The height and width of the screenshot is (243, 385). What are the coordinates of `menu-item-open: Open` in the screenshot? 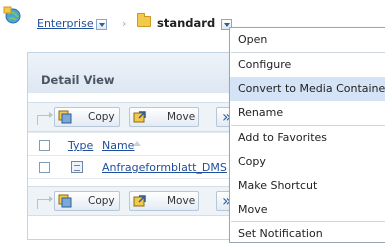 It's located at (307, 40).